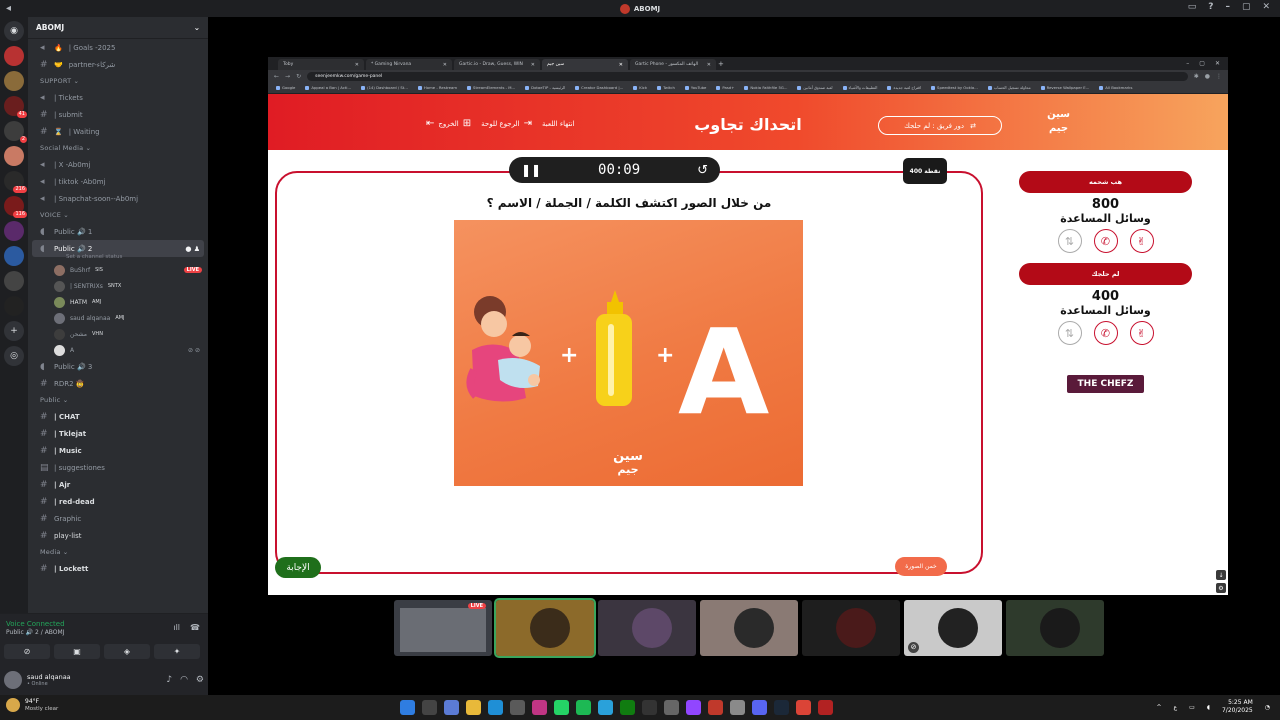 The width and height of the screenshot is (1280, 720). Describe the element at coordinates (1267, 707) in the screenshot. I see `notifications-icon: ◔` at that location.